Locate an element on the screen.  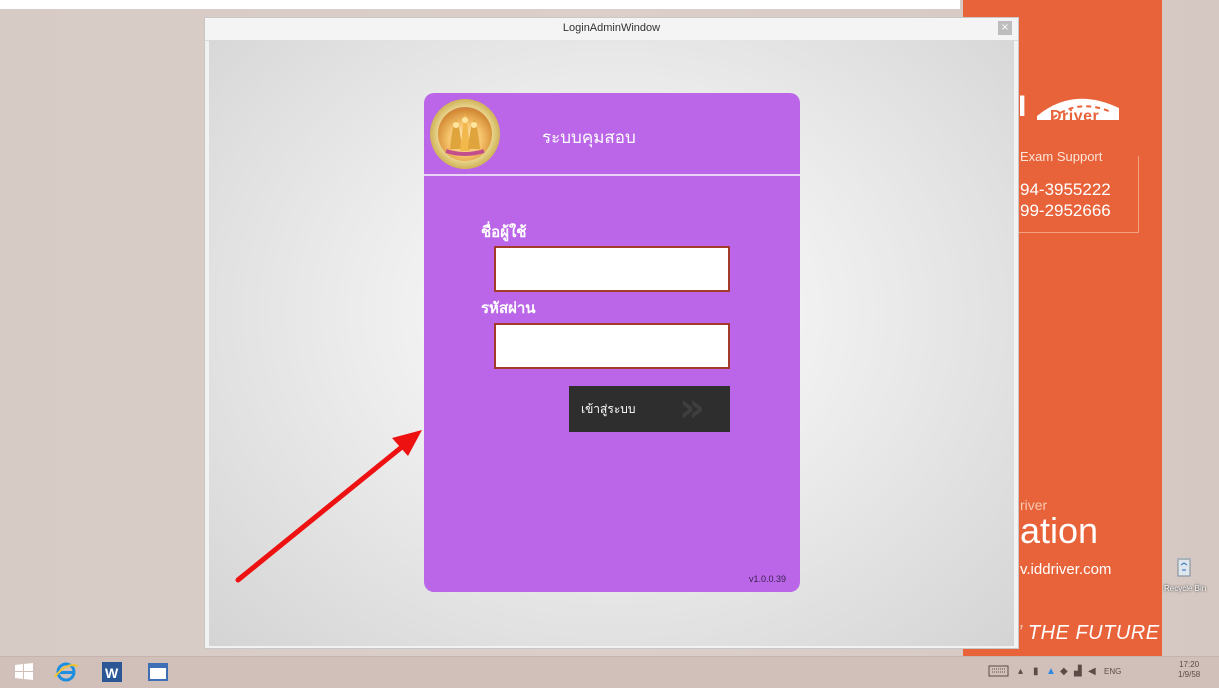
password-input is located at coordinates (612, 346).